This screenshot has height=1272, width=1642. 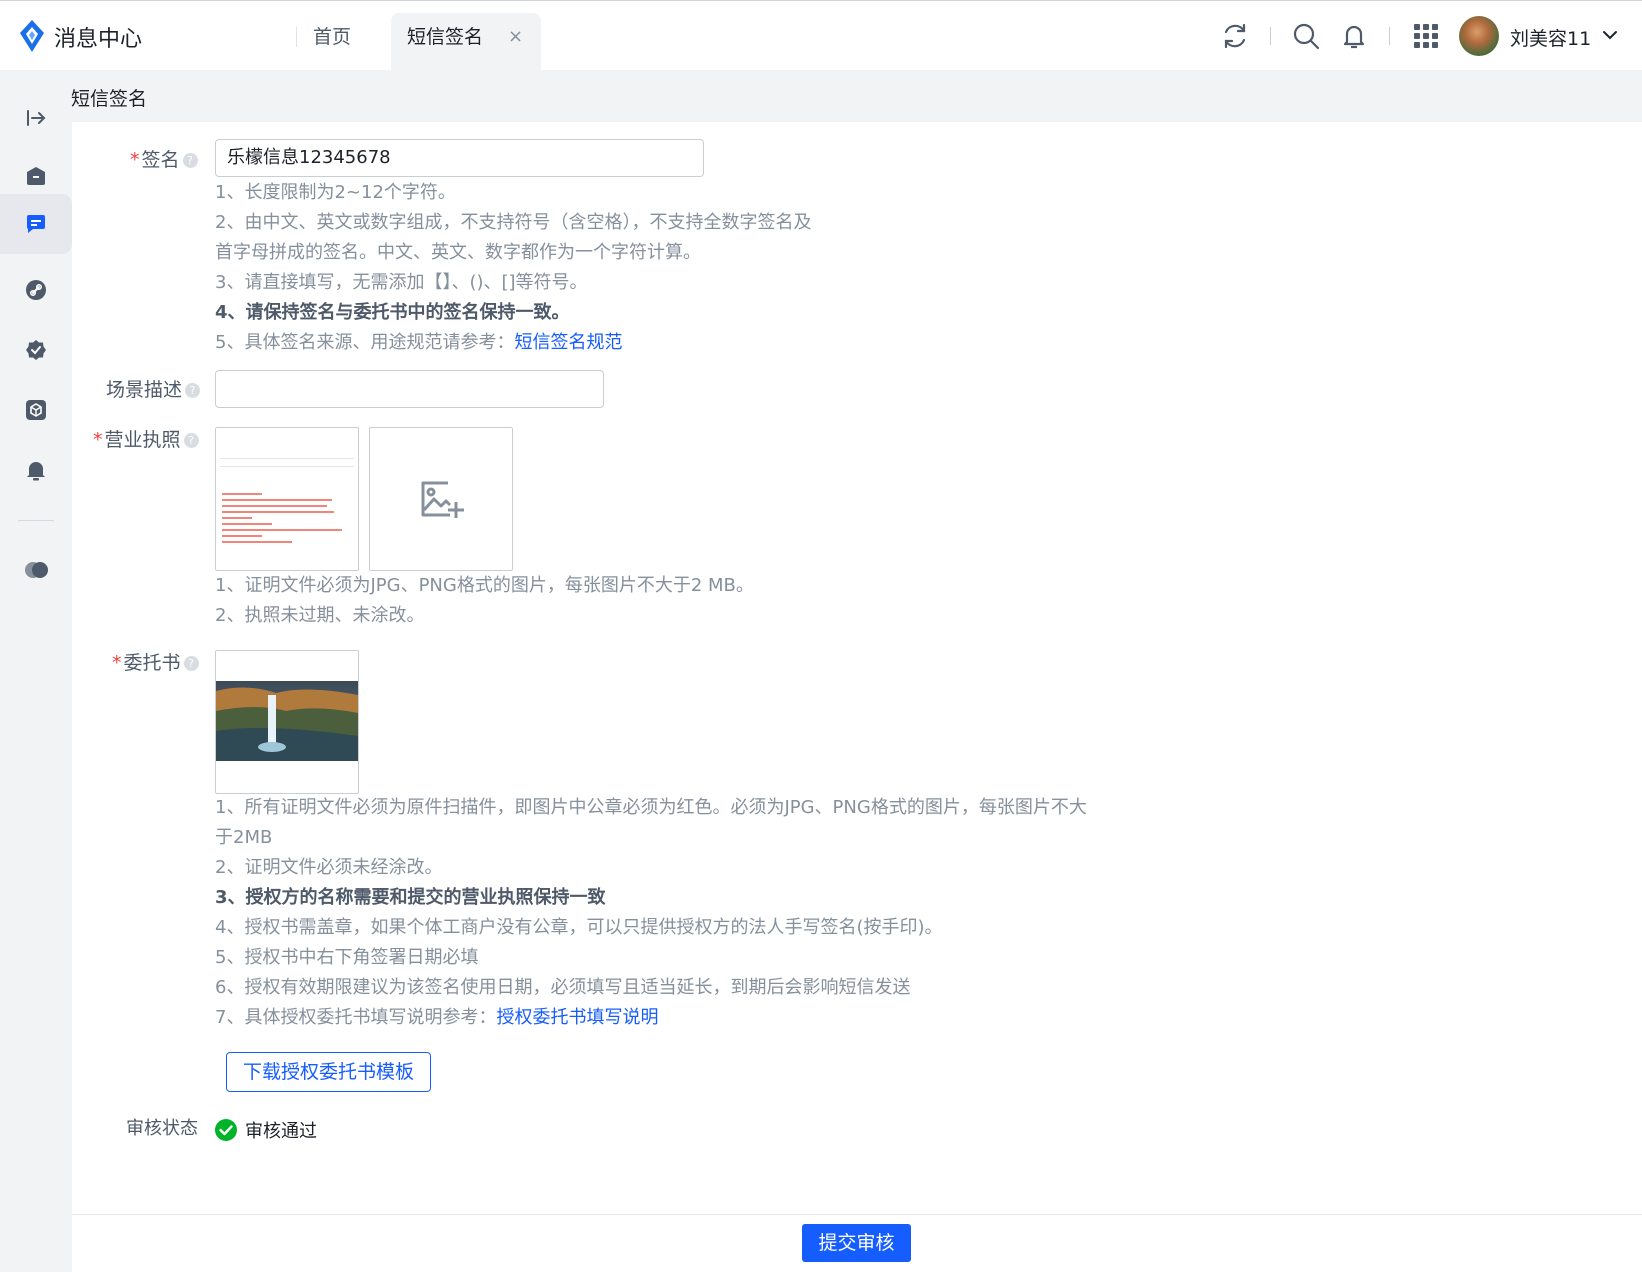 I want to click on toggle-icon, so click(x=36, y=570).